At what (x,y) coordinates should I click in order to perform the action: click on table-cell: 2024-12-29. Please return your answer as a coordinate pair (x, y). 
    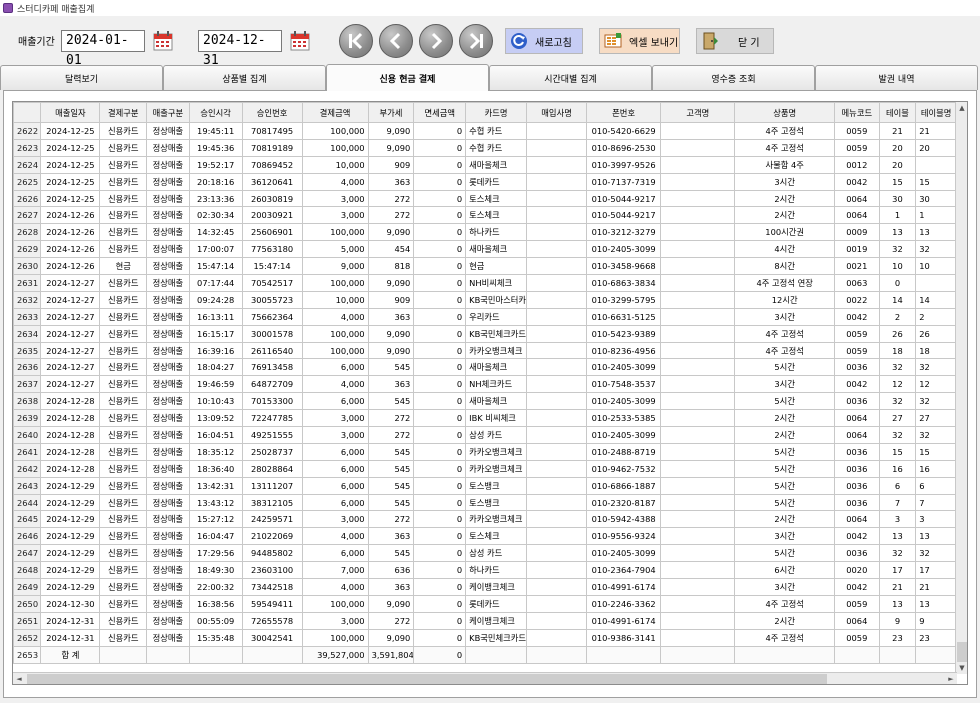
    Looking at the image, I should click on (70, 587).